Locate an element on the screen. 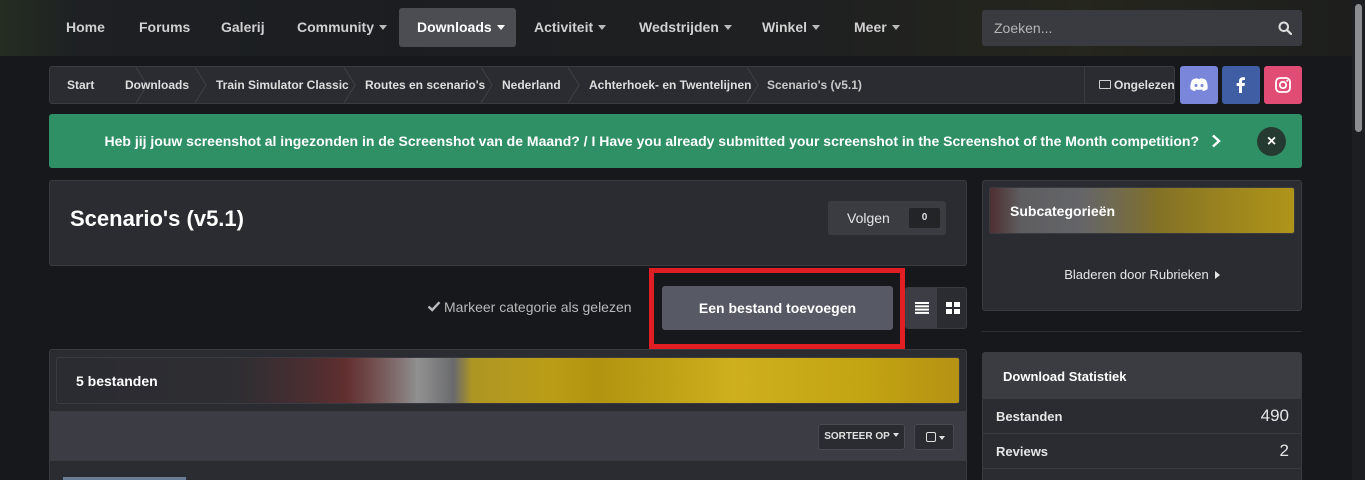 The height and width of the screenshot is (480, 1365). nav-item-activiteit: Activiteit is located at coordinates (570, 27).